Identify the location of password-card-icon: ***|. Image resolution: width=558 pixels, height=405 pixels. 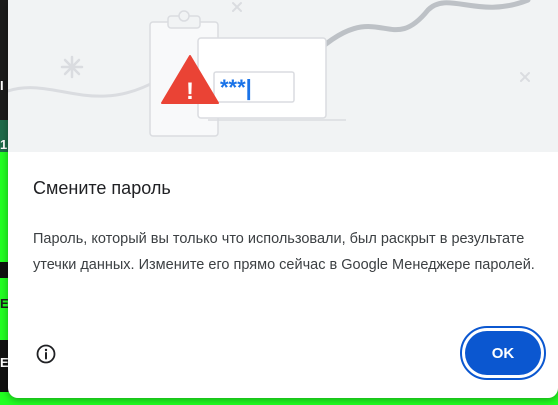
(271, 79).